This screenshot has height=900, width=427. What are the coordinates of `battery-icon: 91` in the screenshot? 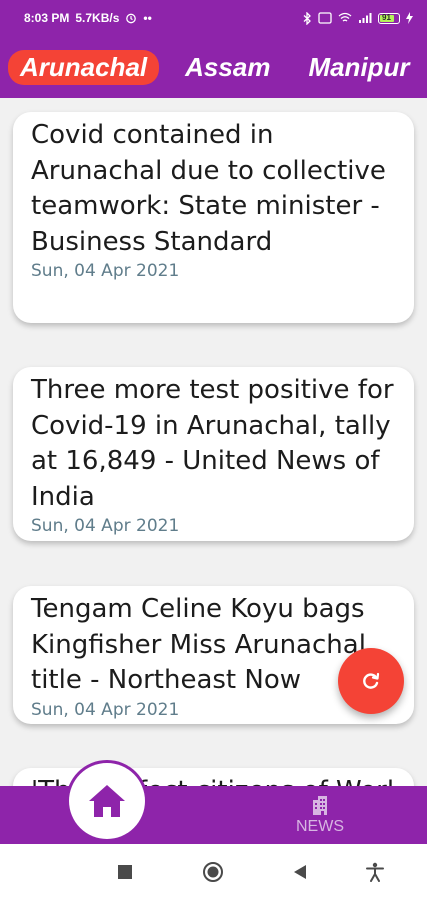 It's located at (389, 18).